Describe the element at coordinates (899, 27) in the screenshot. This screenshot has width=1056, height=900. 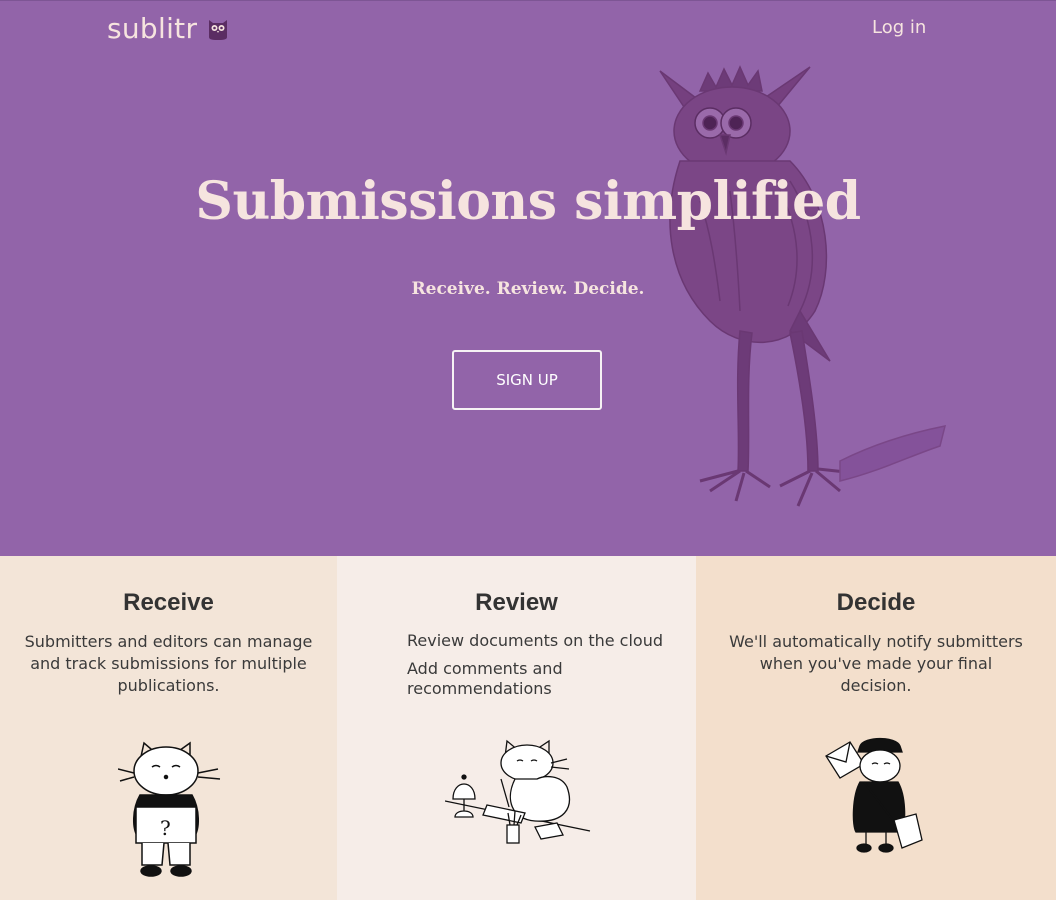
I see `login-link: Log in` at that location.